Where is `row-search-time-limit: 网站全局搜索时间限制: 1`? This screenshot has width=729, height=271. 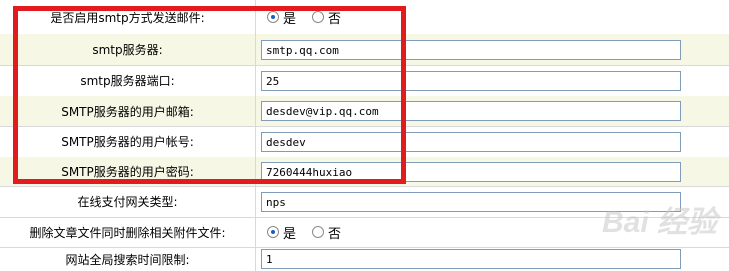
row-search-time-limit: 网站全局搜索时间限制: 1 is located at coordinates (364, 259).